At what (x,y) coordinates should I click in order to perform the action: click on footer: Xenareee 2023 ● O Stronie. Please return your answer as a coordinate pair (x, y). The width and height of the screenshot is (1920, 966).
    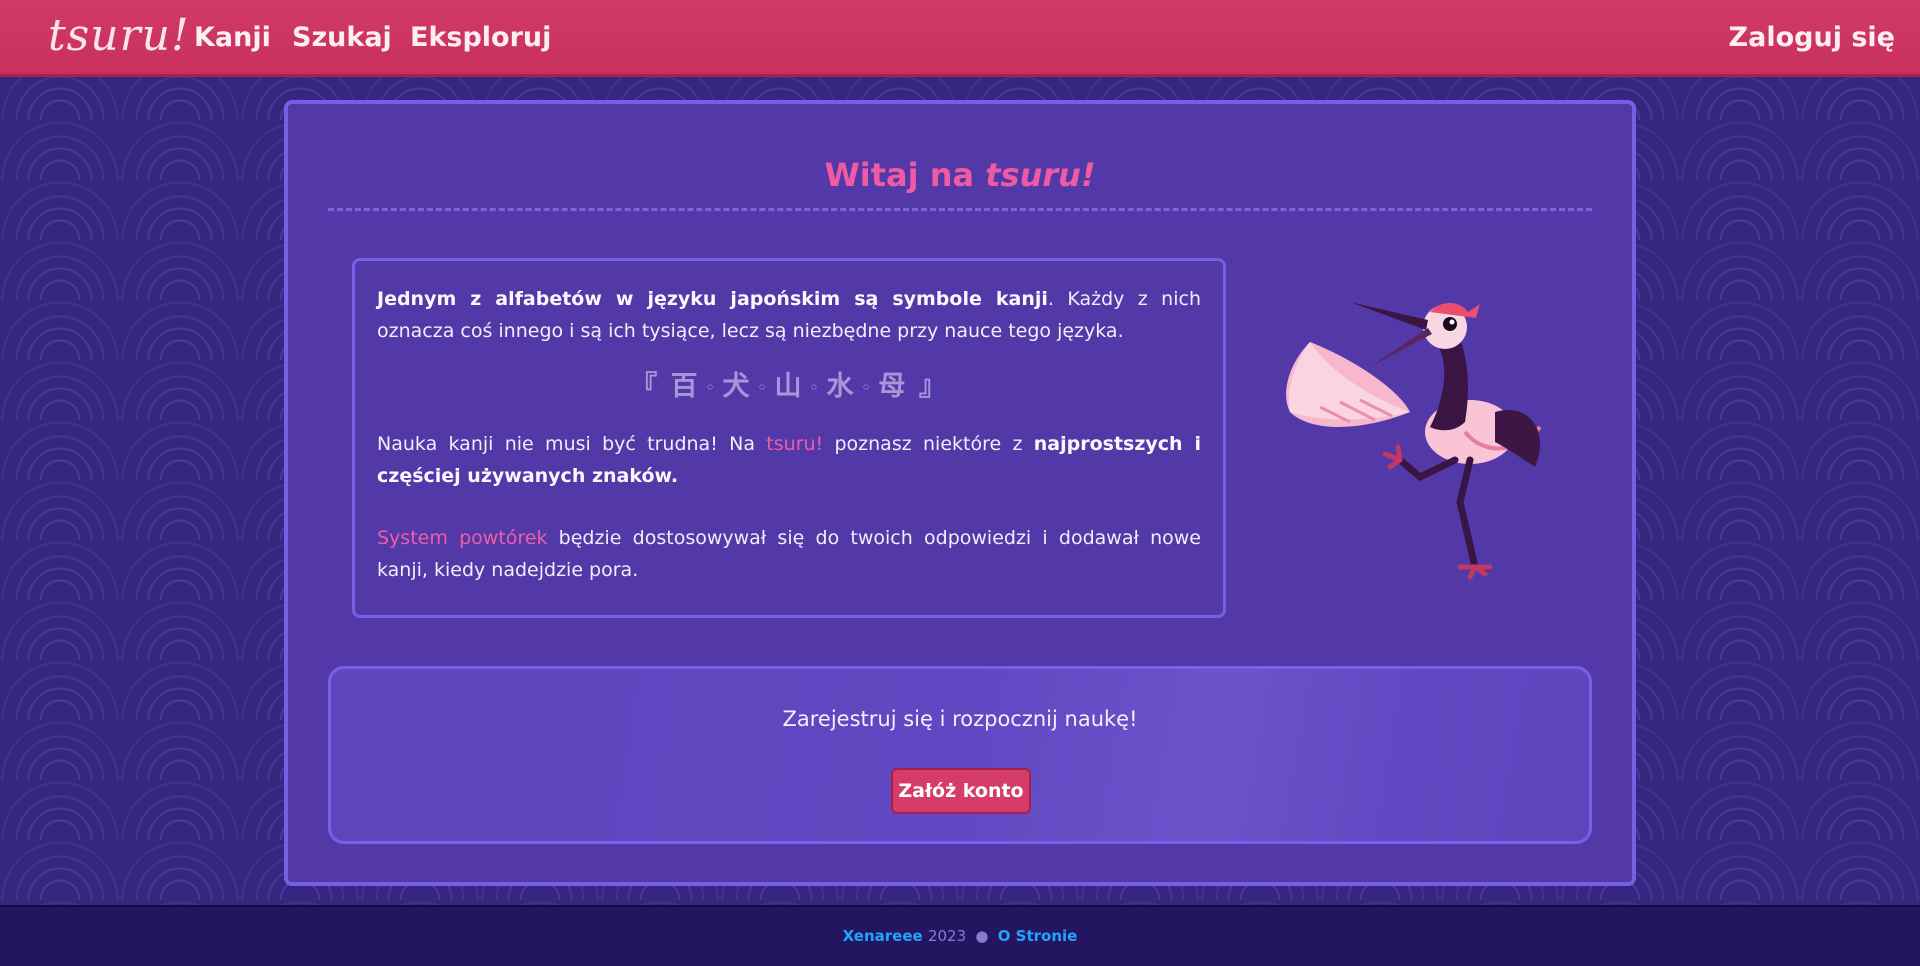
    Looking at the image, I should click on (960, 935).